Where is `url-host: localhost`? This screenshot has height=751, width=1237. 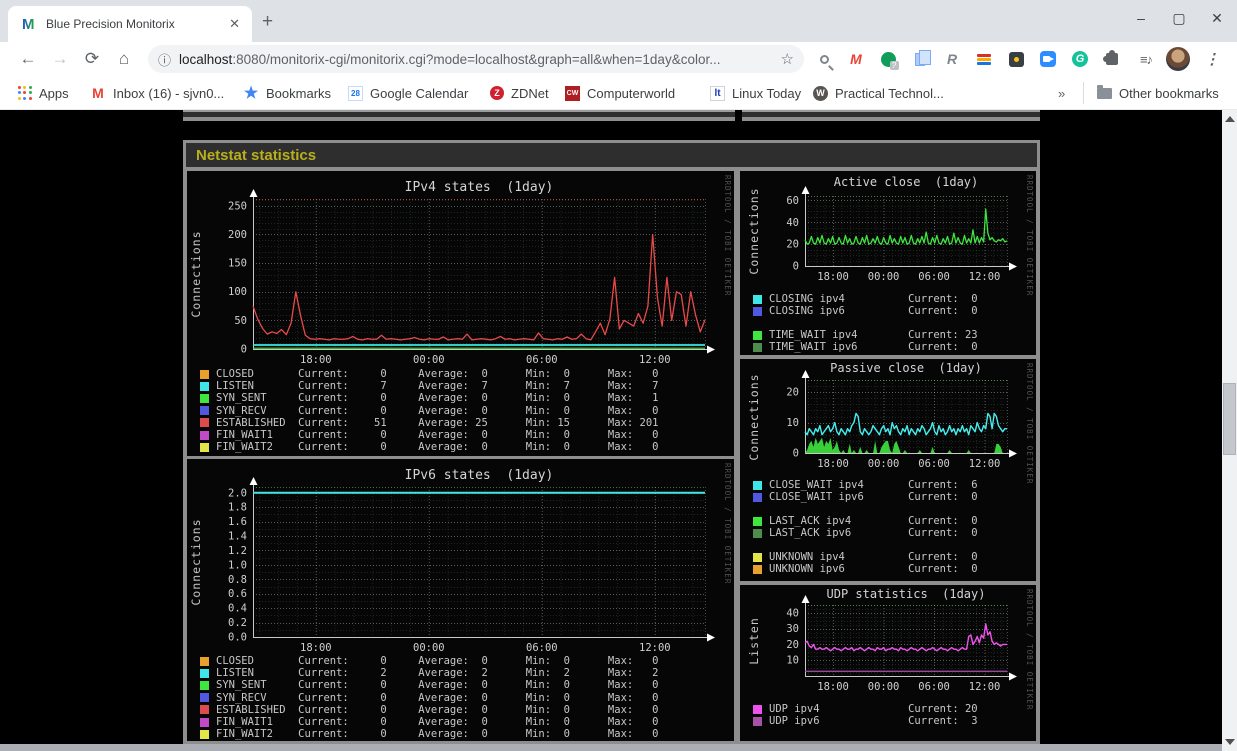
url-host: localhost is located at coordinates (206, 59).